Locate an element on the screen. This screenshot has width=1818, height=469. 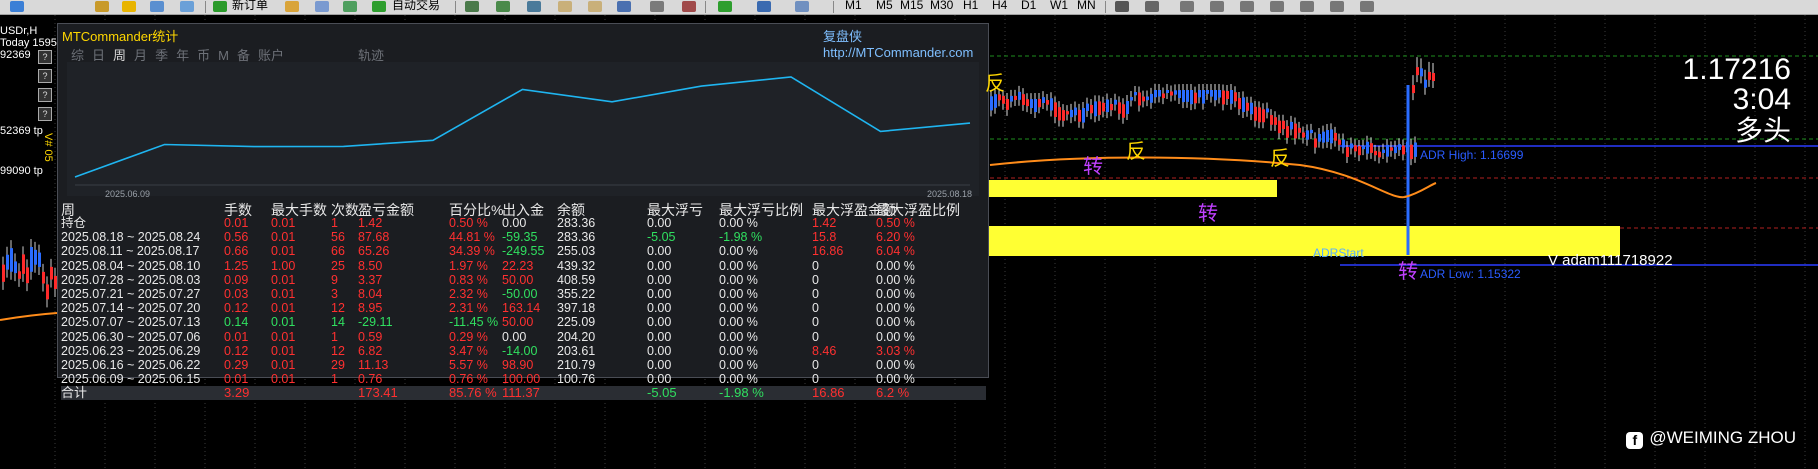
crosshair-icon is located at coordinates (1152, 6).